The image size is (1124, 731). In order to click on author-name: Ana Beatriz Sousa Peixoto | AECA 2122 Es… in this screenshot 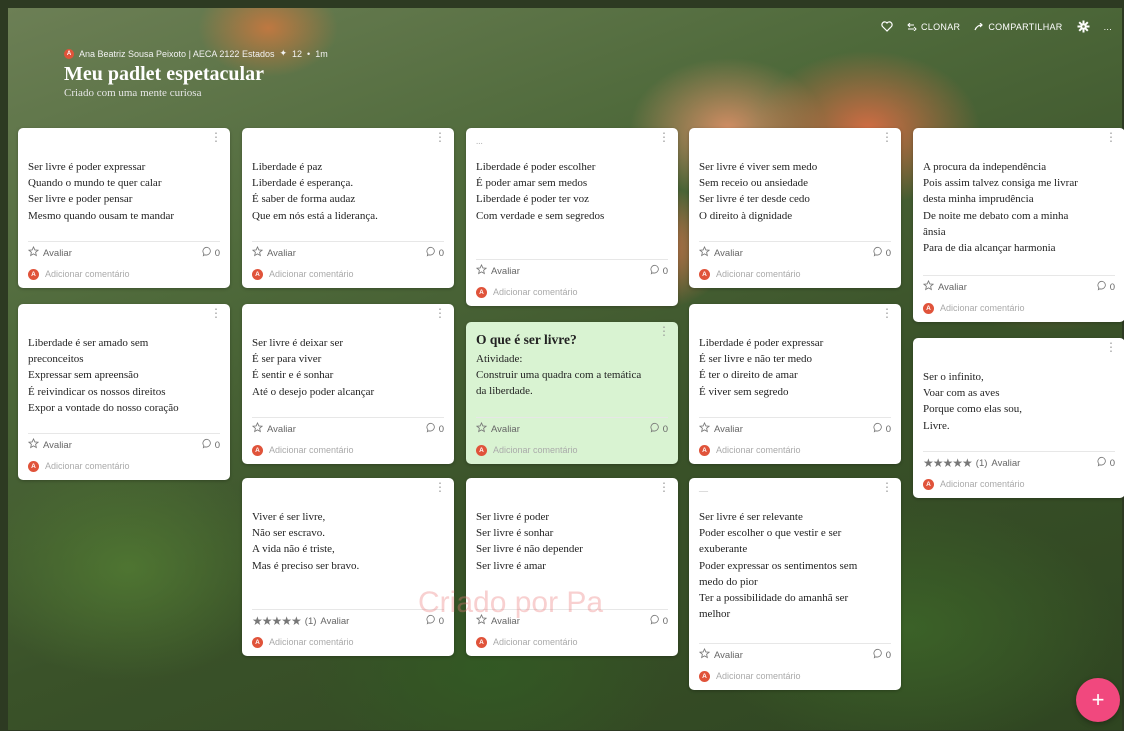, I will do `click(176, 54)`.